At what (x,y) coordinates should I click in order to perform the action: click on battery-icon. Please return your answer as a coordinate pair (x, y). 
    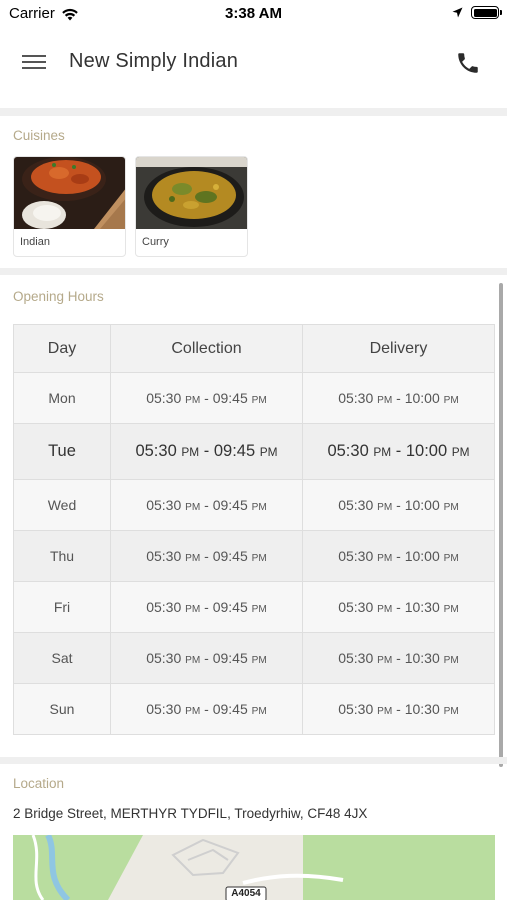
    Looking at the image, I should click on (486, 12).